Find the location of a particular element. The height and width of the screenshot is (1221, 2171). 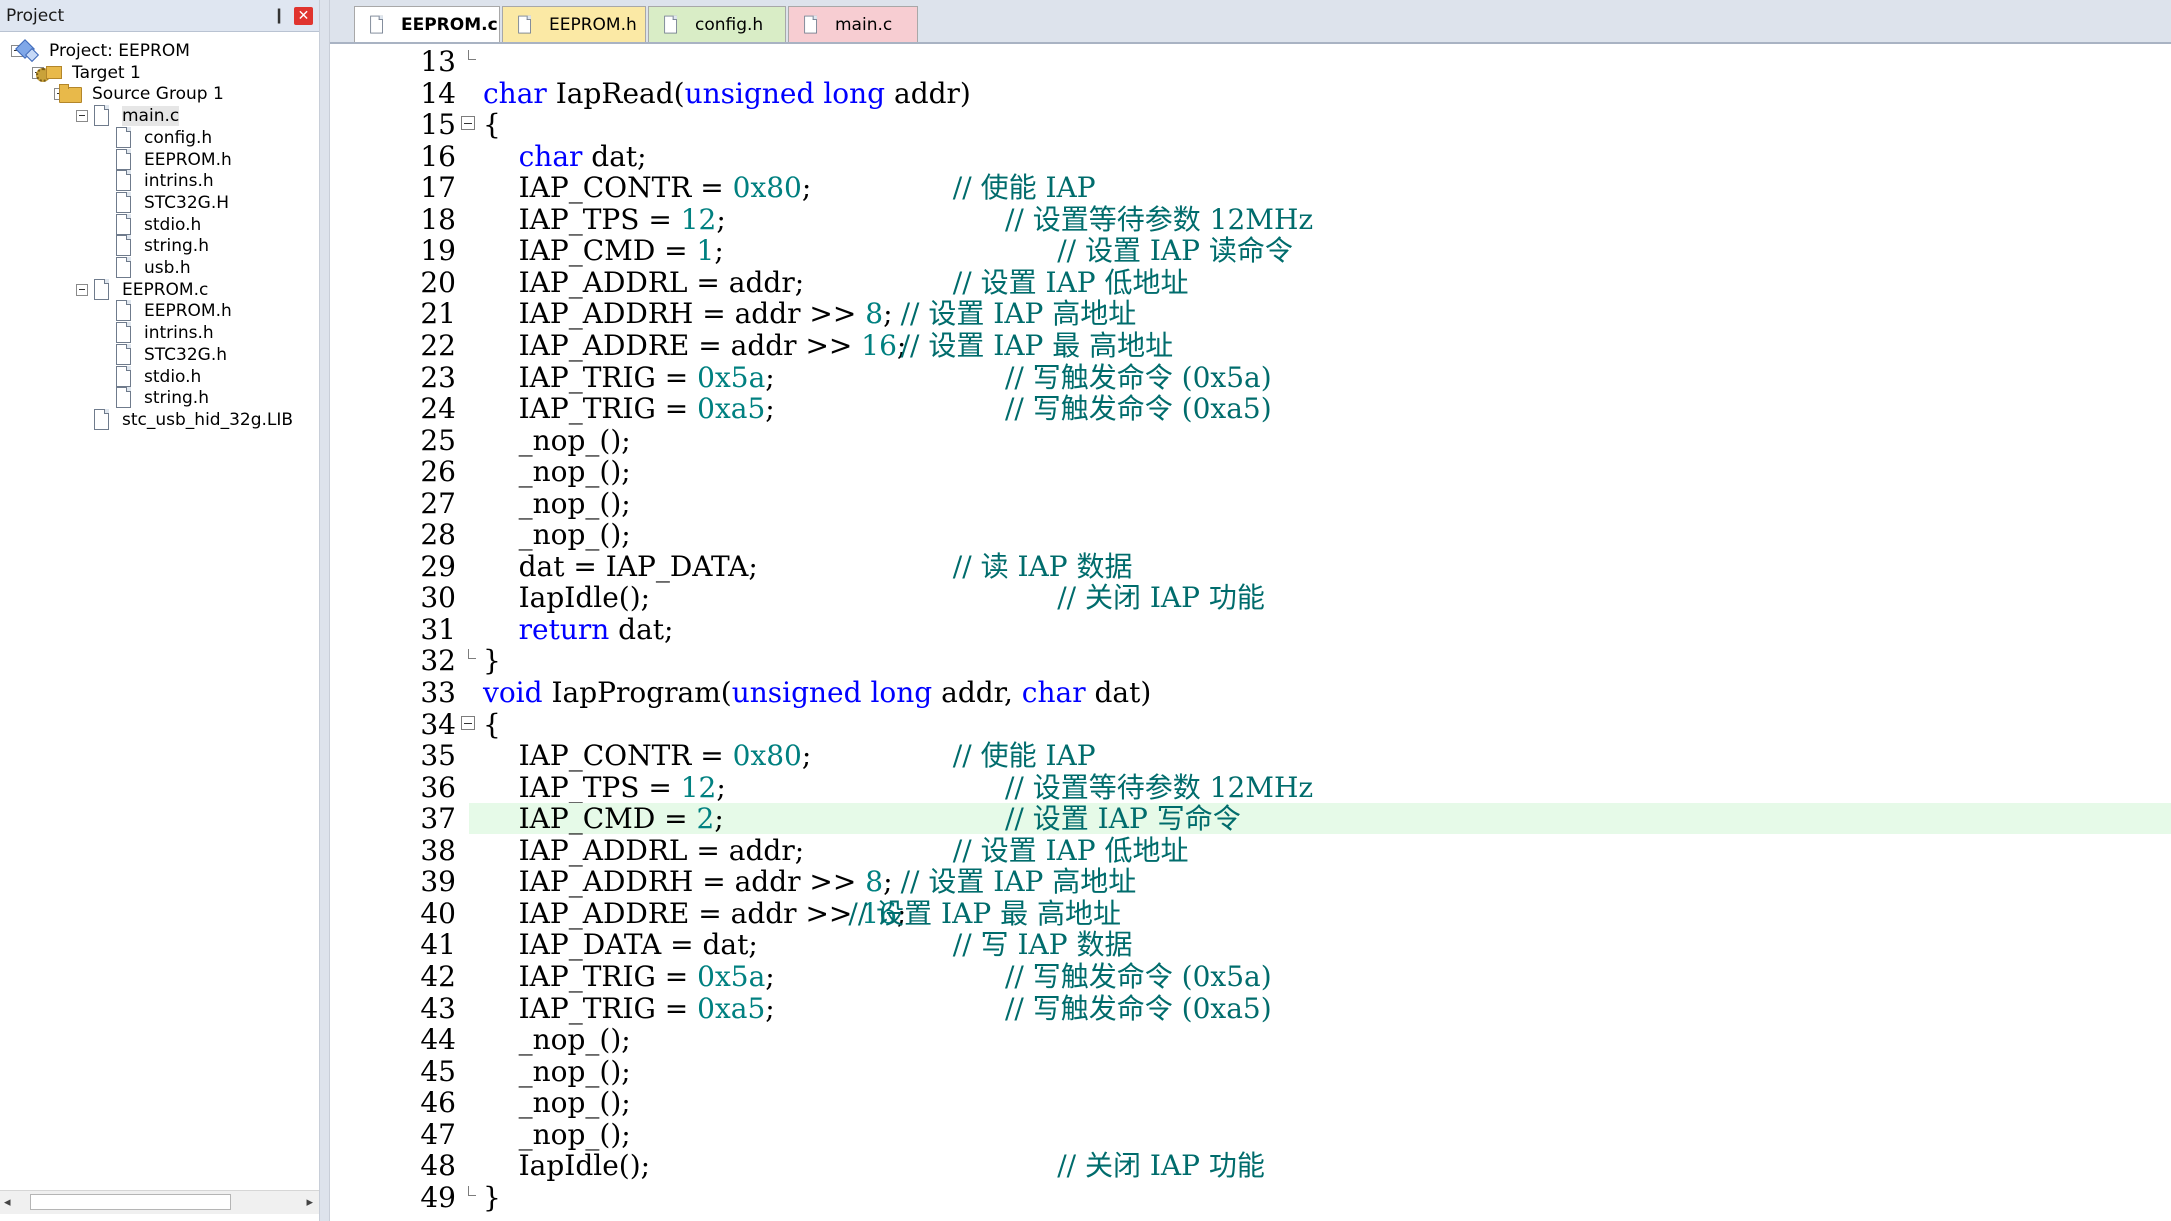

code-comment: // 写触发命令 (0xa5) is located at coordinates (1138, 1008).